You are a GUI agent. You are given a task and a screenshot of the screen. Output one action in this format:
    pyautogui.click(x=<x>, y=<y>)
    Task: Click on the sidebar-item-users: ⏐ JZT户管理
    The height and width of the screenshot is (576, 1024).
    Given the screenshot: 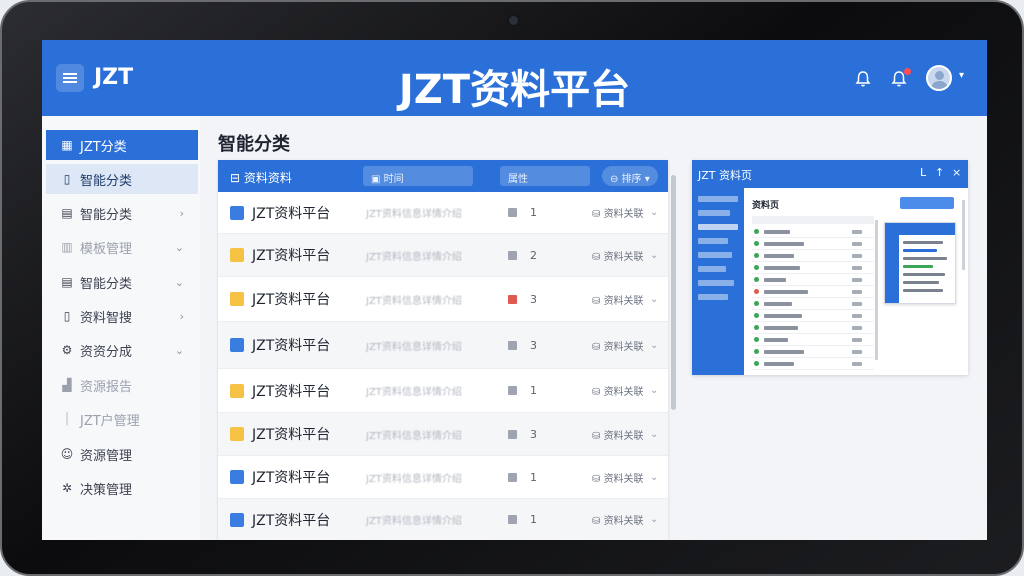 What is the action you would take?
    pyautogui.click(x=122, y=419)
    